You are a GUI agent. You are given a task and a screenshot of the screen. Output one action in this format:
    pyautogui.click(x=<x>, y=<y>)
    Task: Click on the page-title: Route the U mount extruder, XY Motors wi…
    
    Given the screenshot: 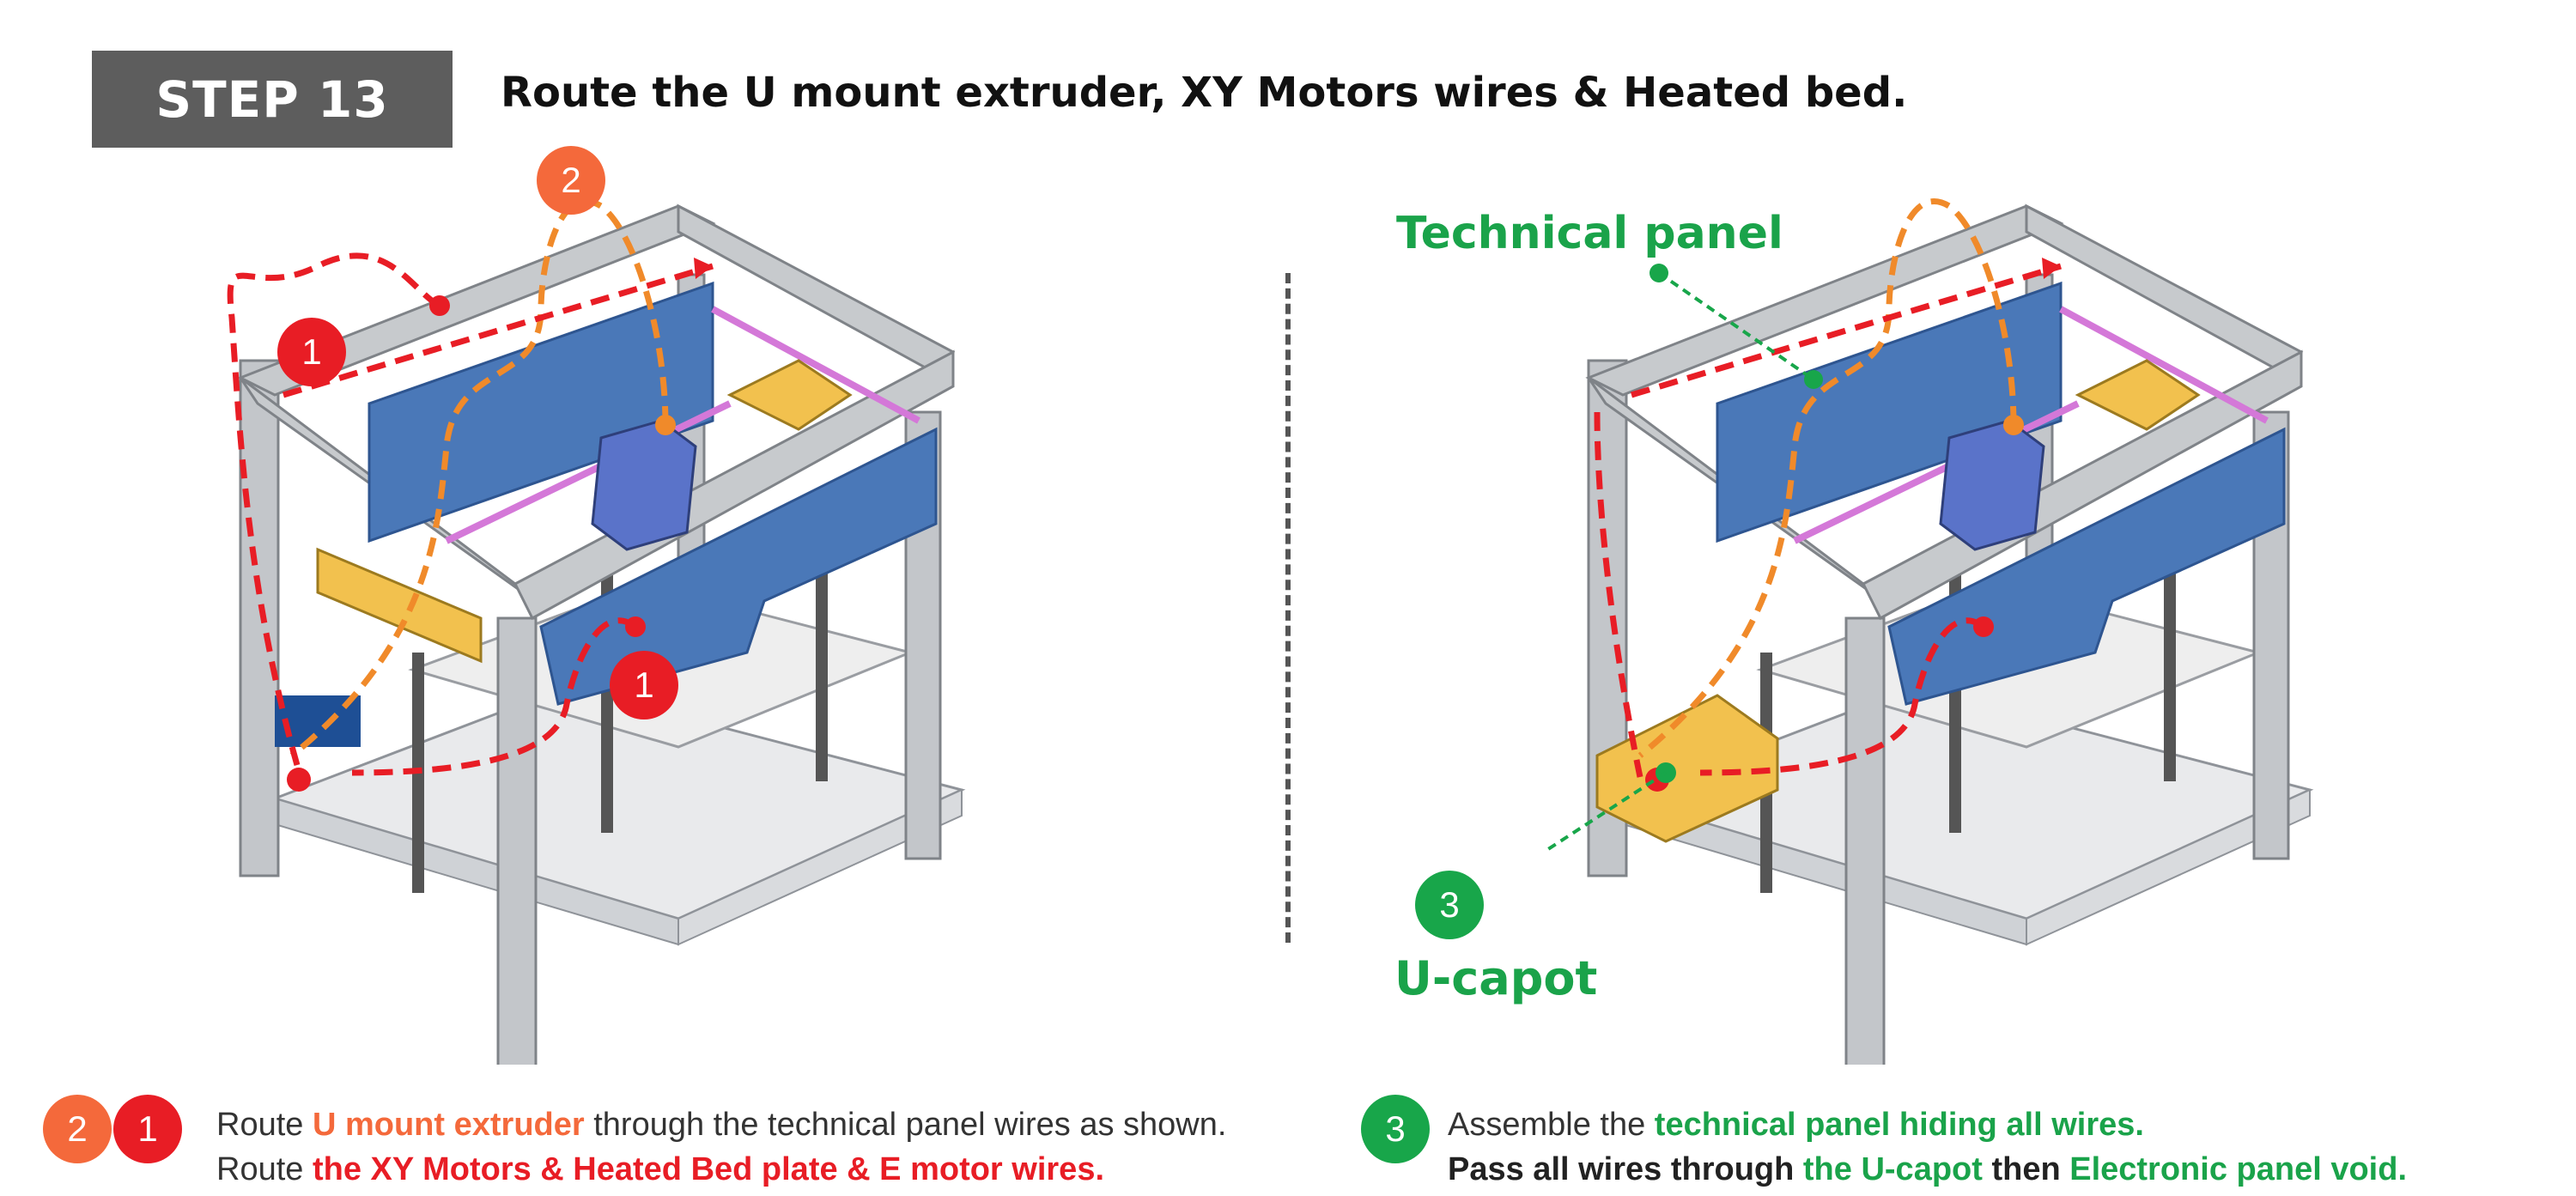 What is the action you would take?
    pyautogui.click(x=1204, y=93)
    